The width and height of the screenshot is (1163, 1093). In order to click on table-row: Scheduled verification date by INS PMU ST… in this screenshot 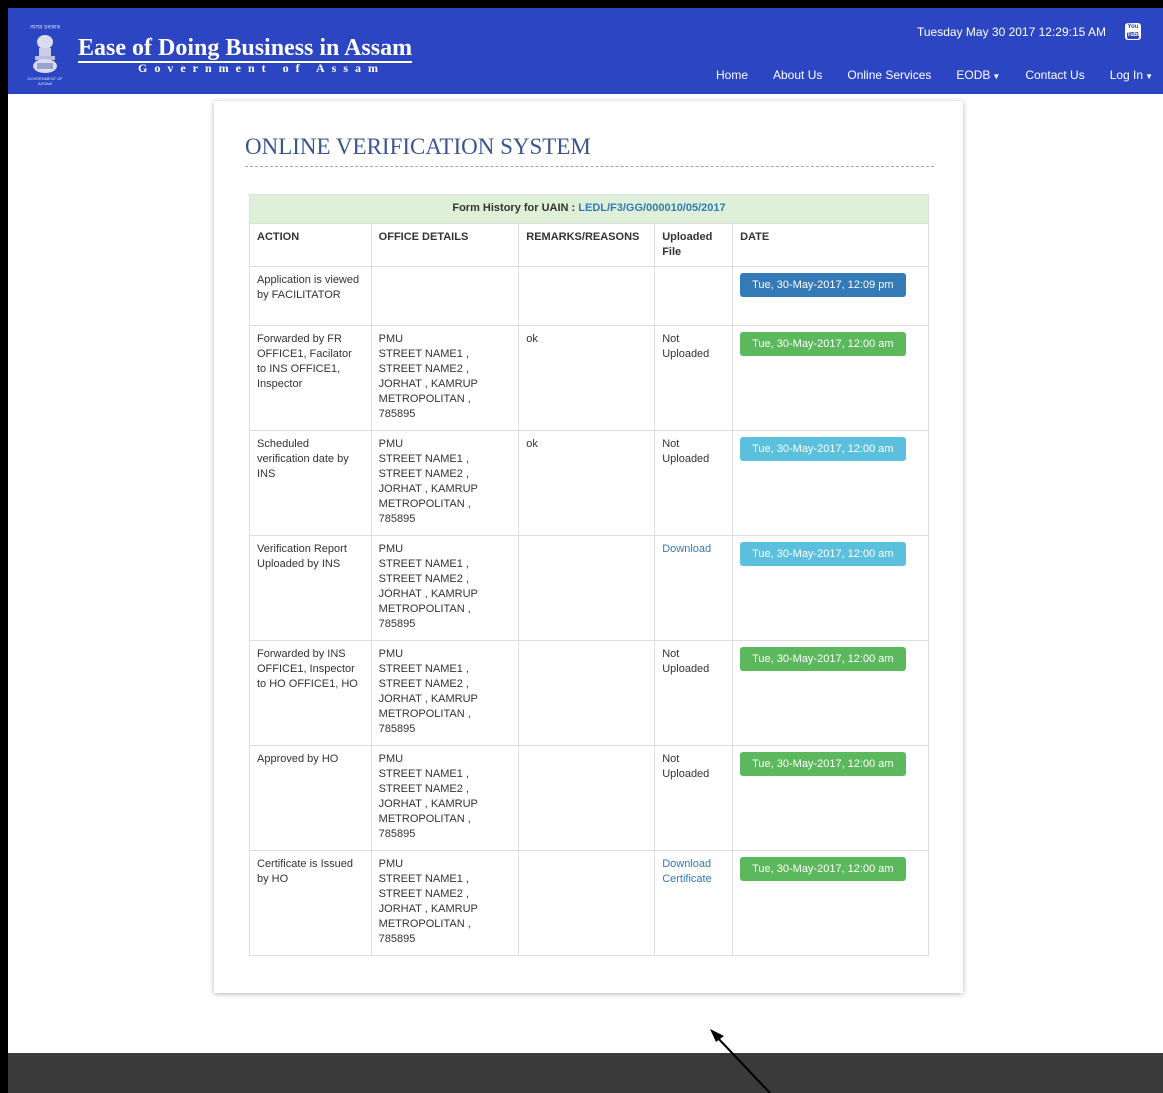, I will do `click(589, 483)`.